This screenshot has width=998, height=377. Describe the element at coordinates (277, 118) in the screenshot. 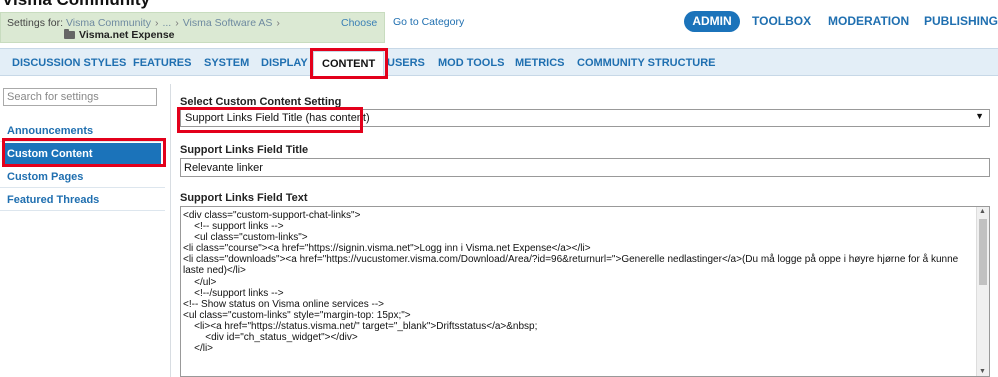

I see `select-value: Support Links Field Title (has content)` at that location.